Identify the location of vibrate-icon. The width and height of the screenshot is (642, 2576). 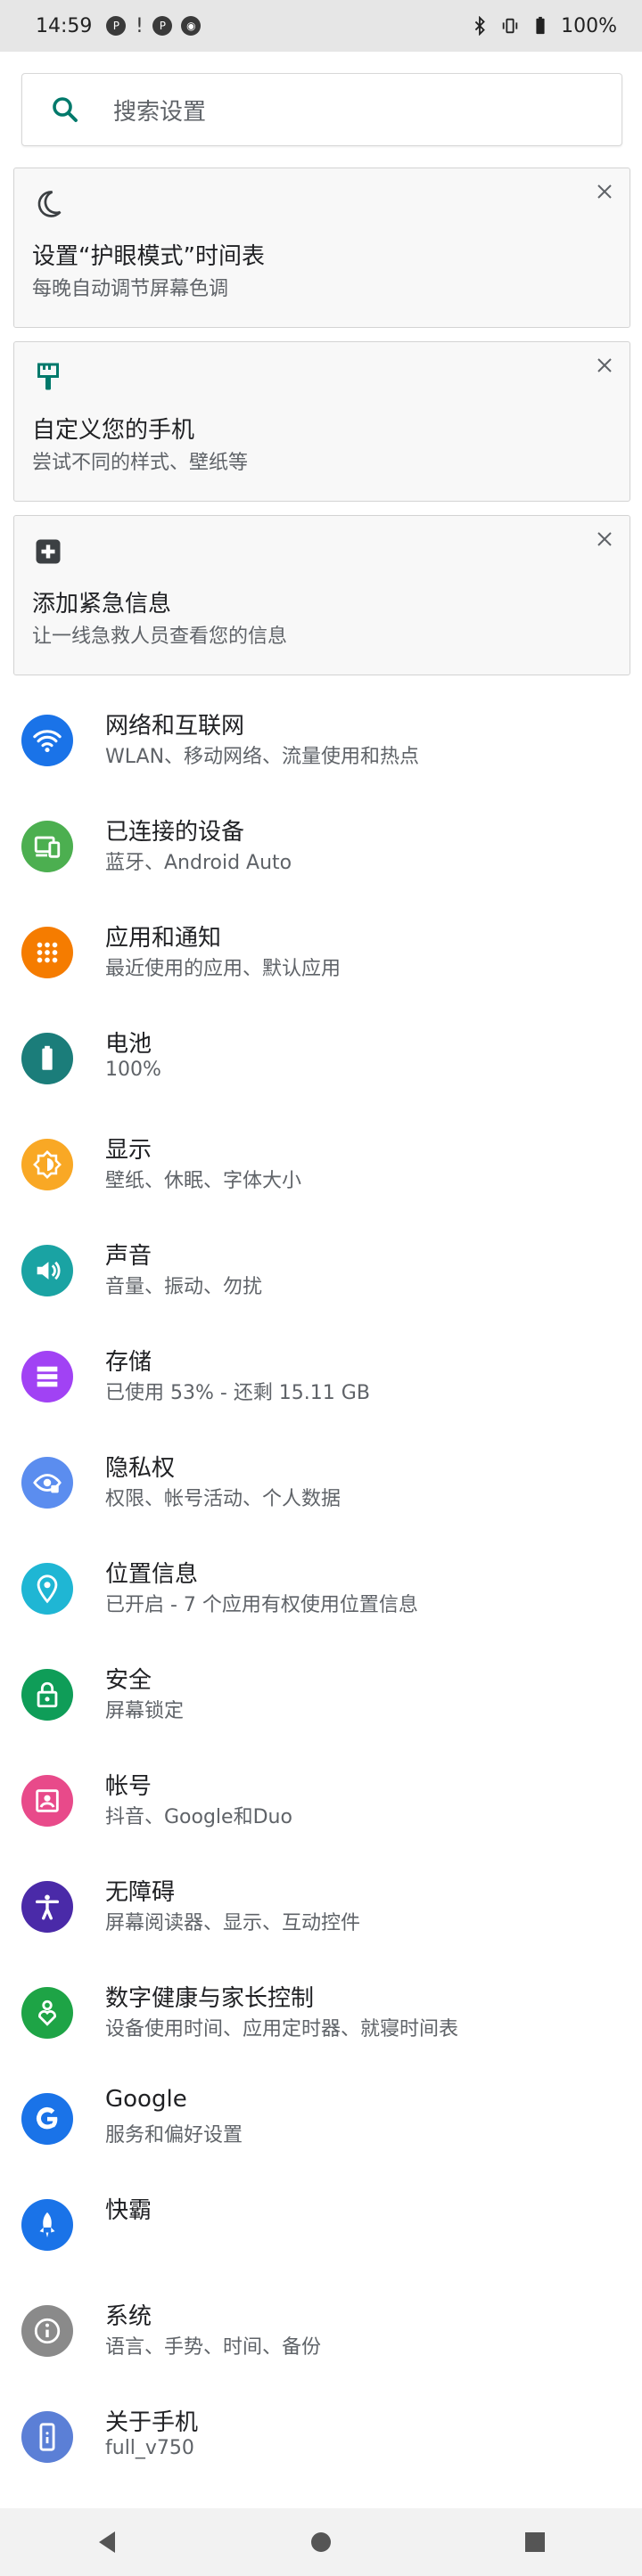
(510, 26).